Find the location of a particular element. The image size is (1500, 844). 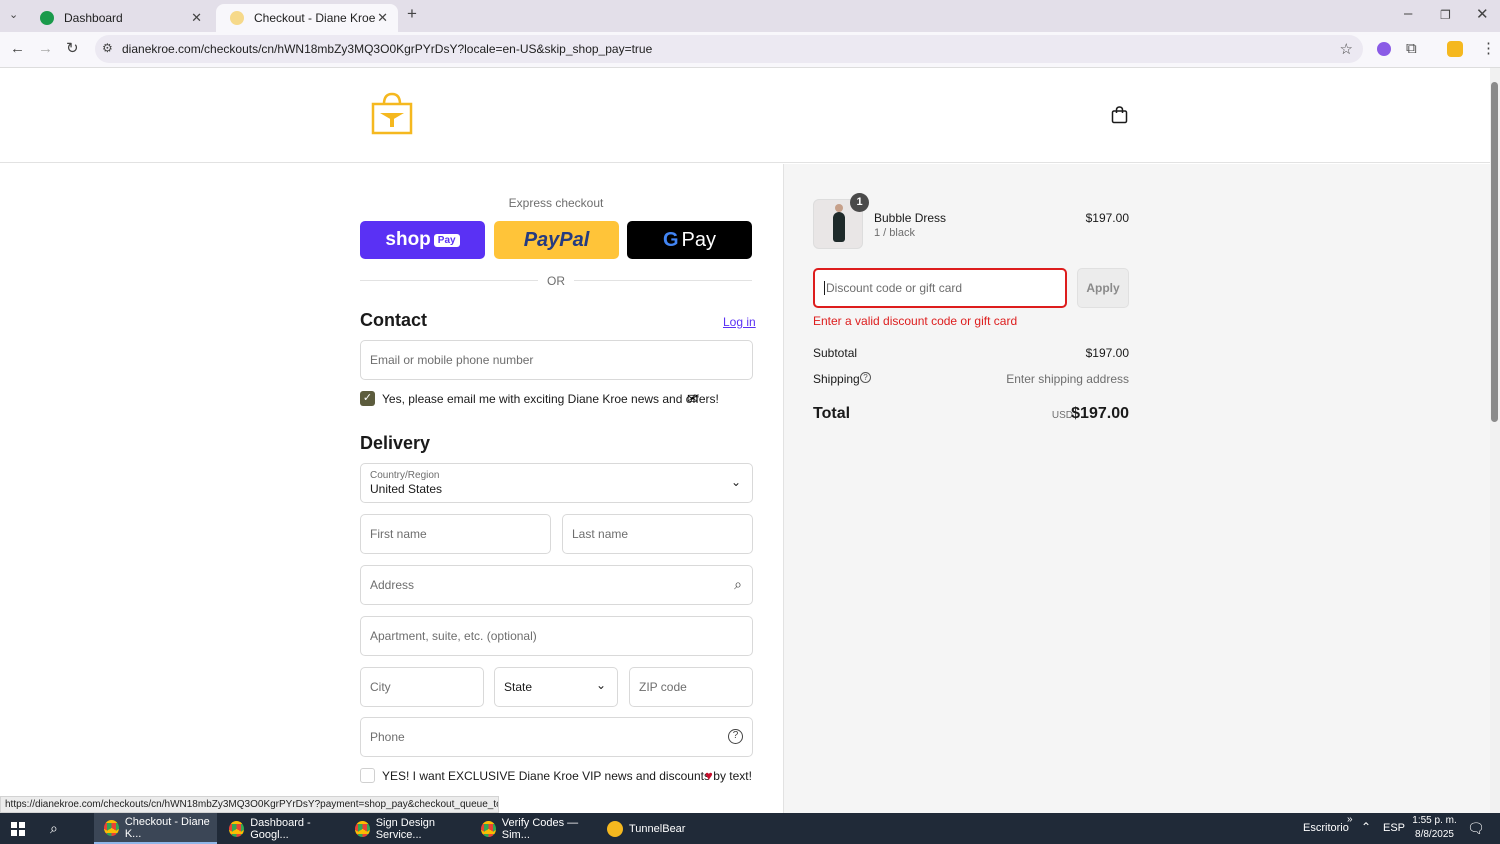

address-field: Address ⌕ is located at coordinates (556, 585).